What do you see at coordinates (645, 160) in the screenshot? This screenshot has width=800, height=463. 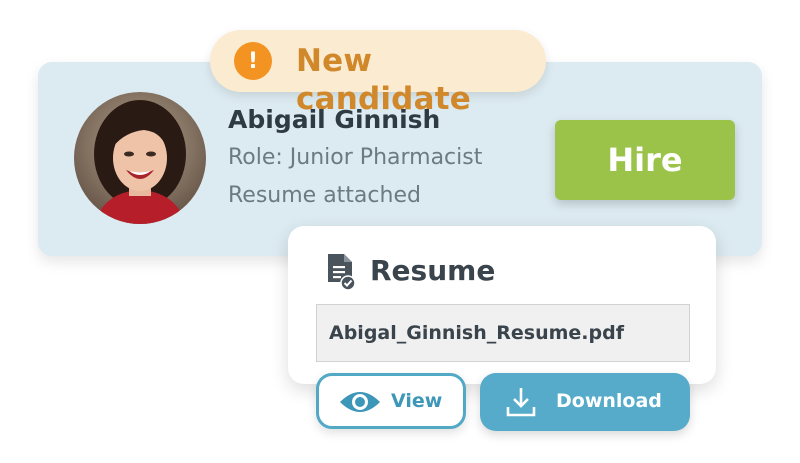 I see `hire-button: Hire` at bounding box center [645, 160].